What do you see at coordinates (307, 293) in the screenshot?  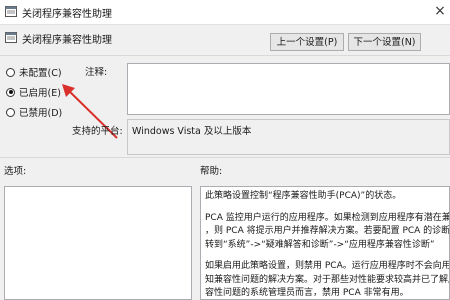 I see `help-line: 容性问题的系统管理员而言，禁用 PCA 非常有用。` at bounding box center [307, 293].